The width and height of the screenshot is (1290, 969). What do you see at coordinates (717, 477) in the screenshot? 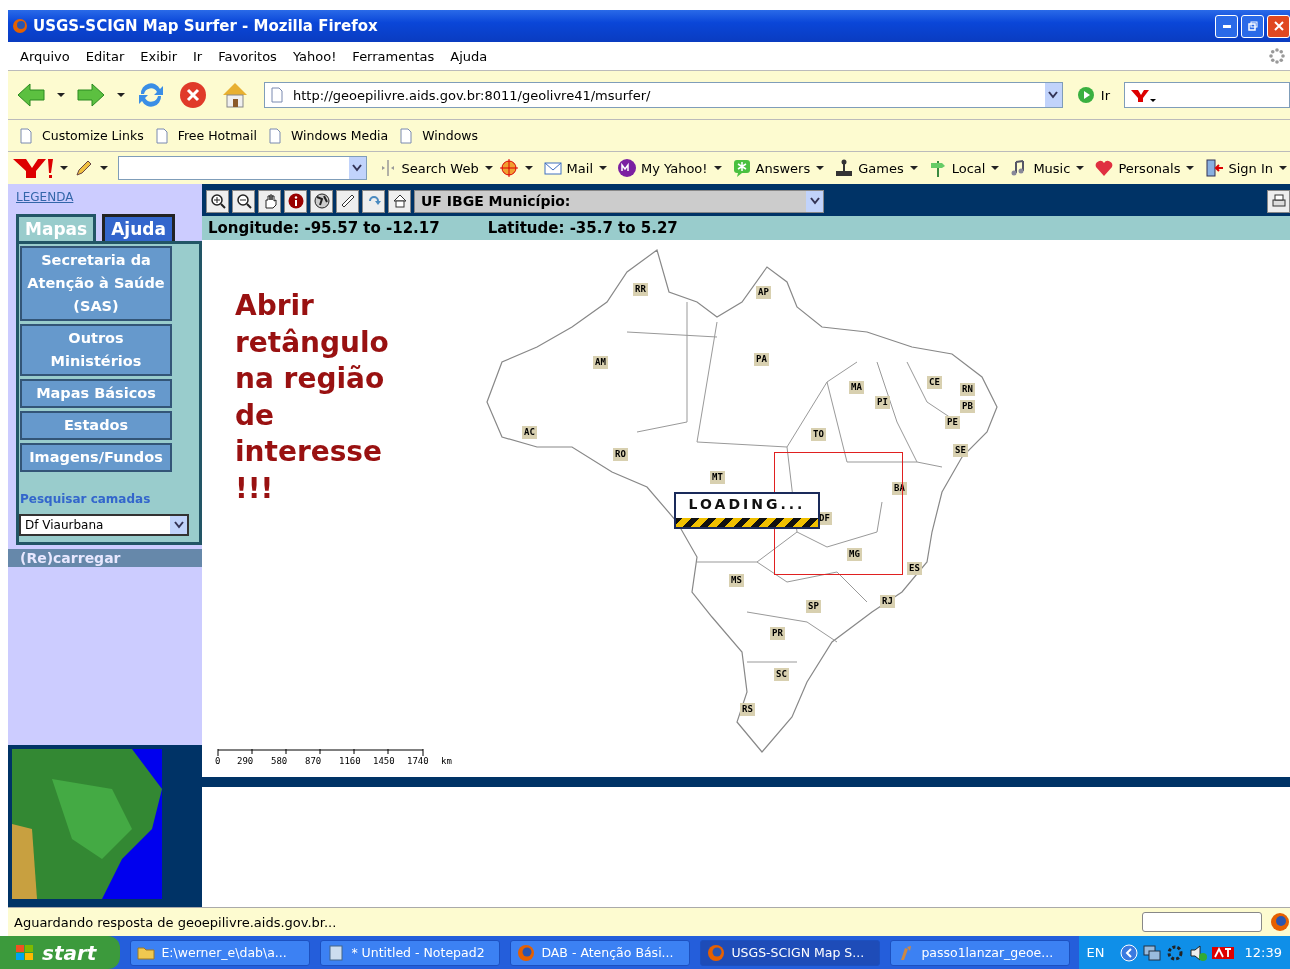
I see `state-label: MT` at bounding box center [717, 477].